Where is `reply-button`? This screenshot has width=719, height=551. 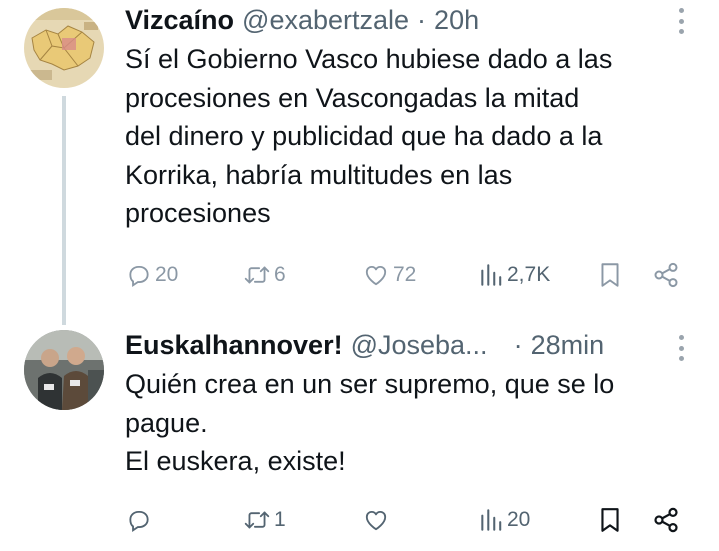 reply-button is located at coordinates (140, 520).